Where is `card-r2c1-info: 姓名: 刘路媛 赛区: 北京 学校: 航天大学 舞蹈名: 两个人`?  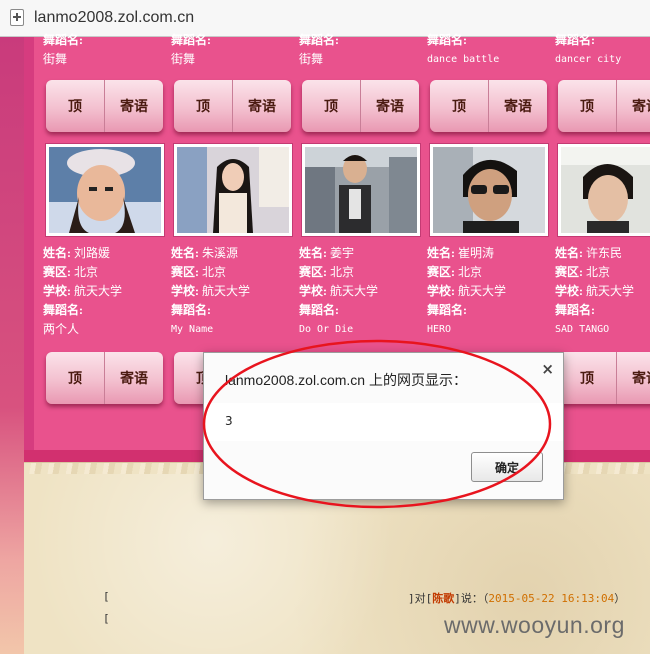
card-r2c1-info: 姓名: 刘路媛 赛区: 北京 学校: 航天大学 舞蹈名: 两个人 is located at coordinates (107, 291).